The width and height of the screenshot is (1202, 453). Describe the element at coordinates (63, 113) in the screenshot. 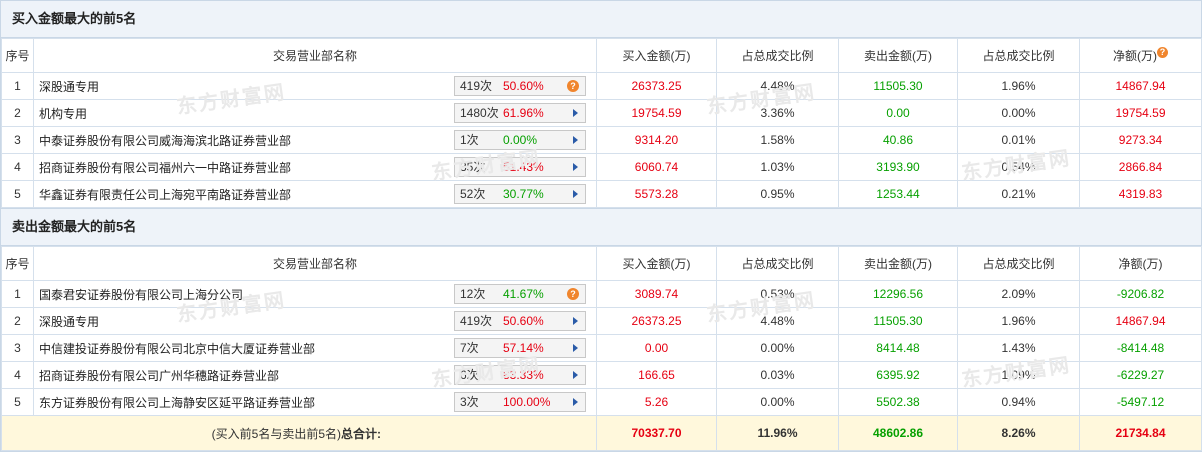

I see `branch-name: 机构专用` at that location.